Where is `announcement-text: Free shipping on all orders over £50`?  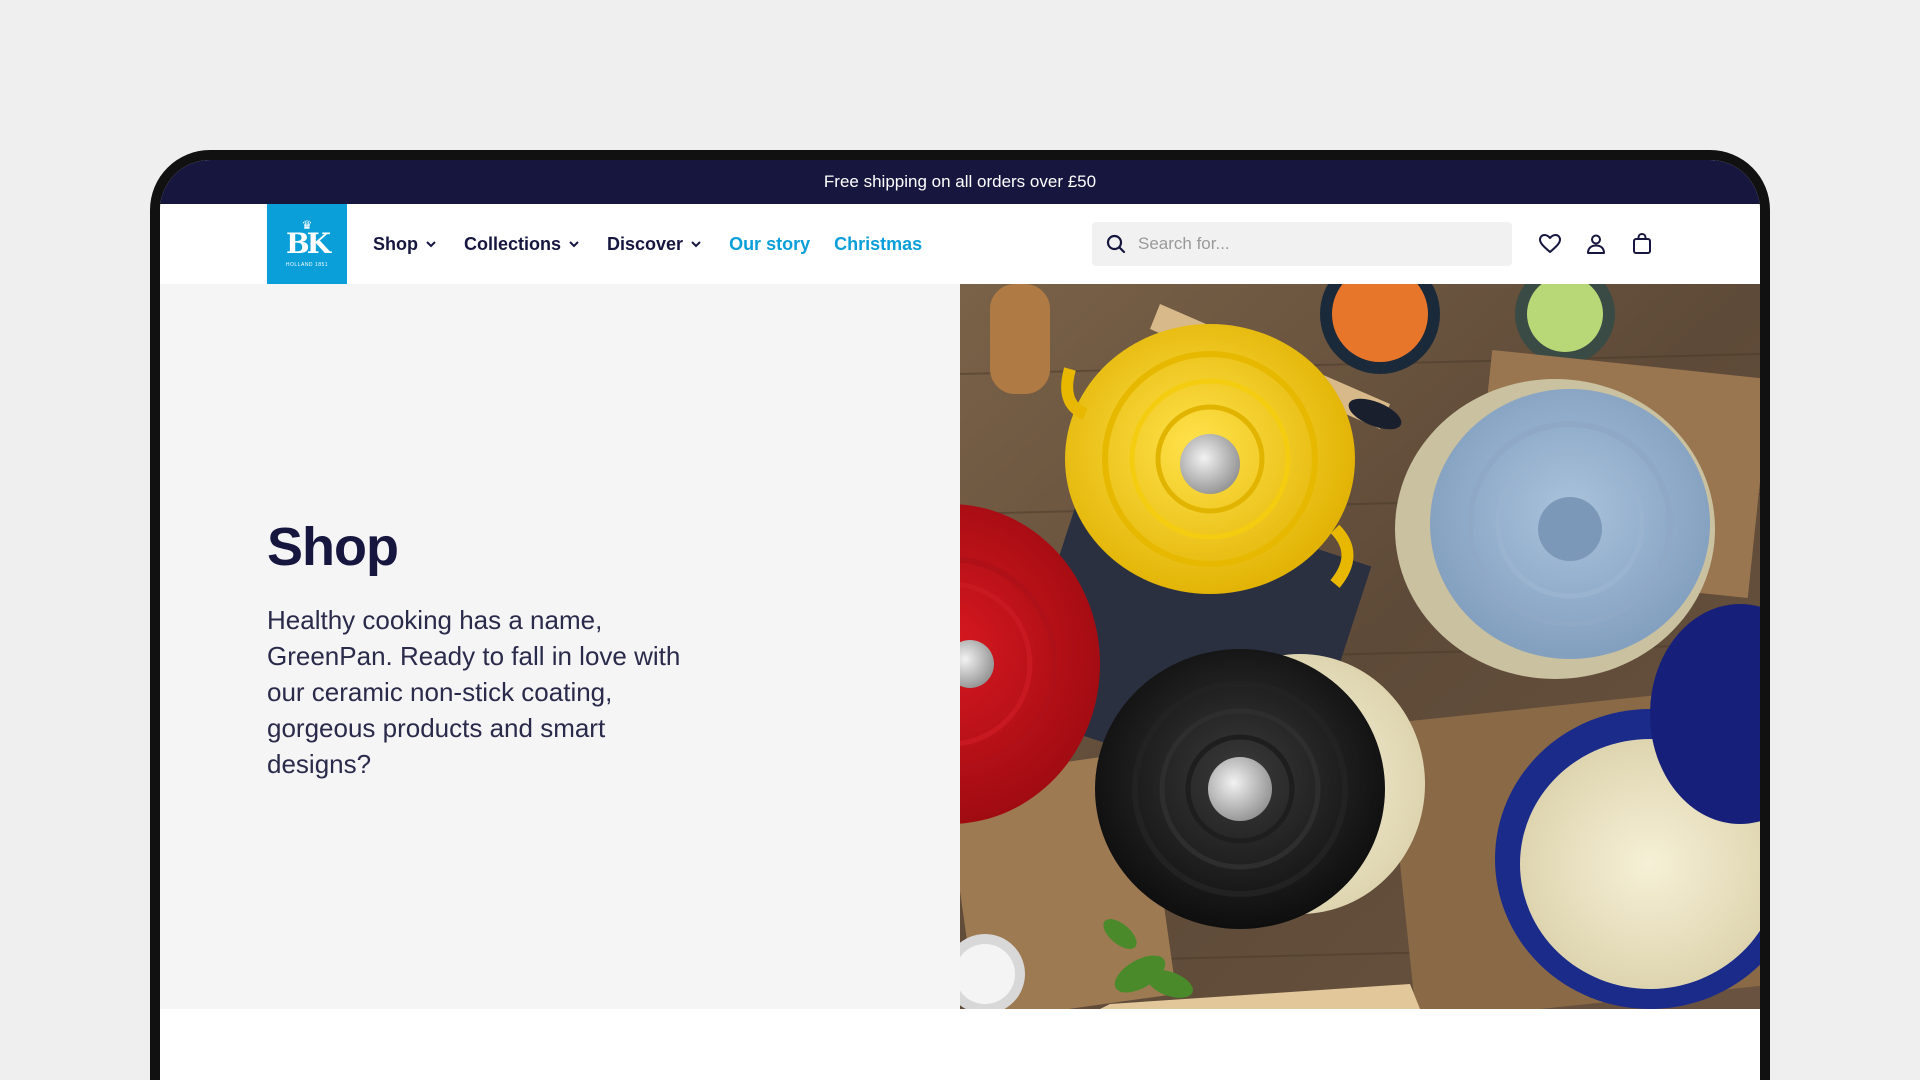 announcement-text: Free shipping on all orders over £50 is located at coordinates (960, 181).